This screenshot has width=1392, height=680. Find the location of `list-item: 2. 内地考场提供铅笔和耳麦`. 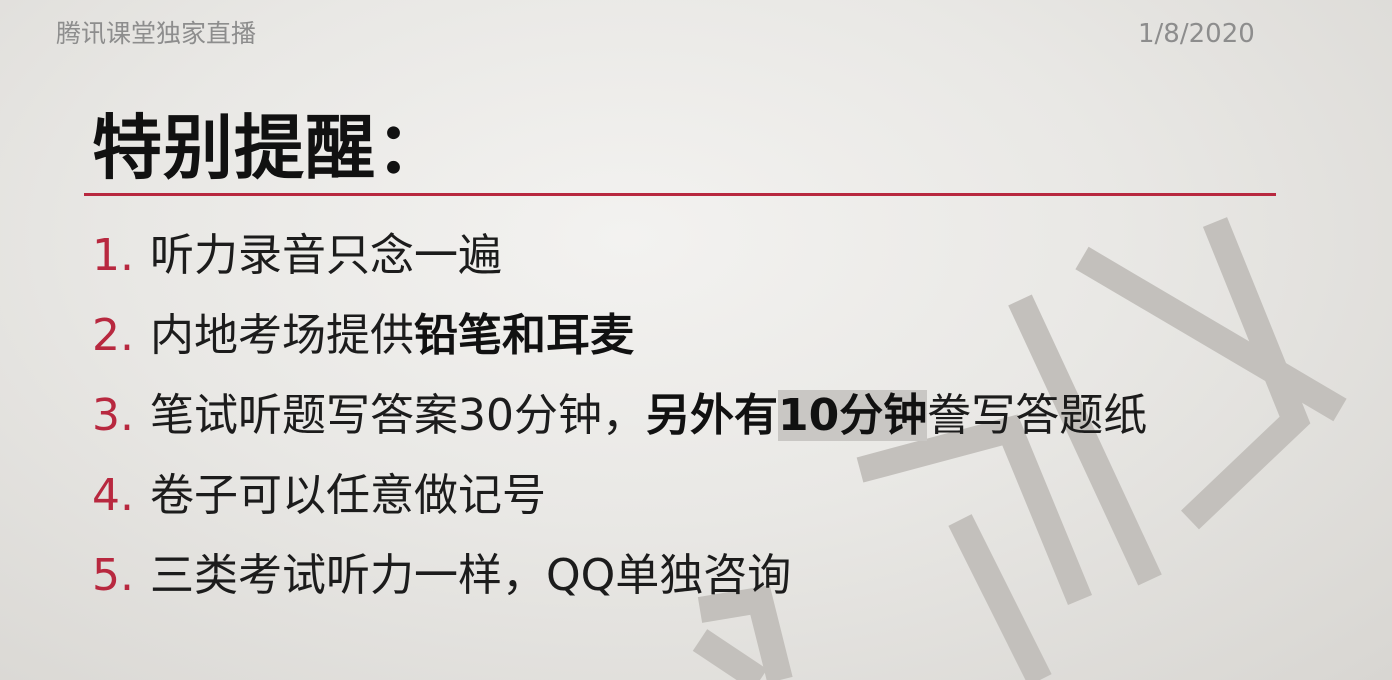

list-item: 2. 内地考场提供铅笔和耳麦 is located at coordinates (619, 344).